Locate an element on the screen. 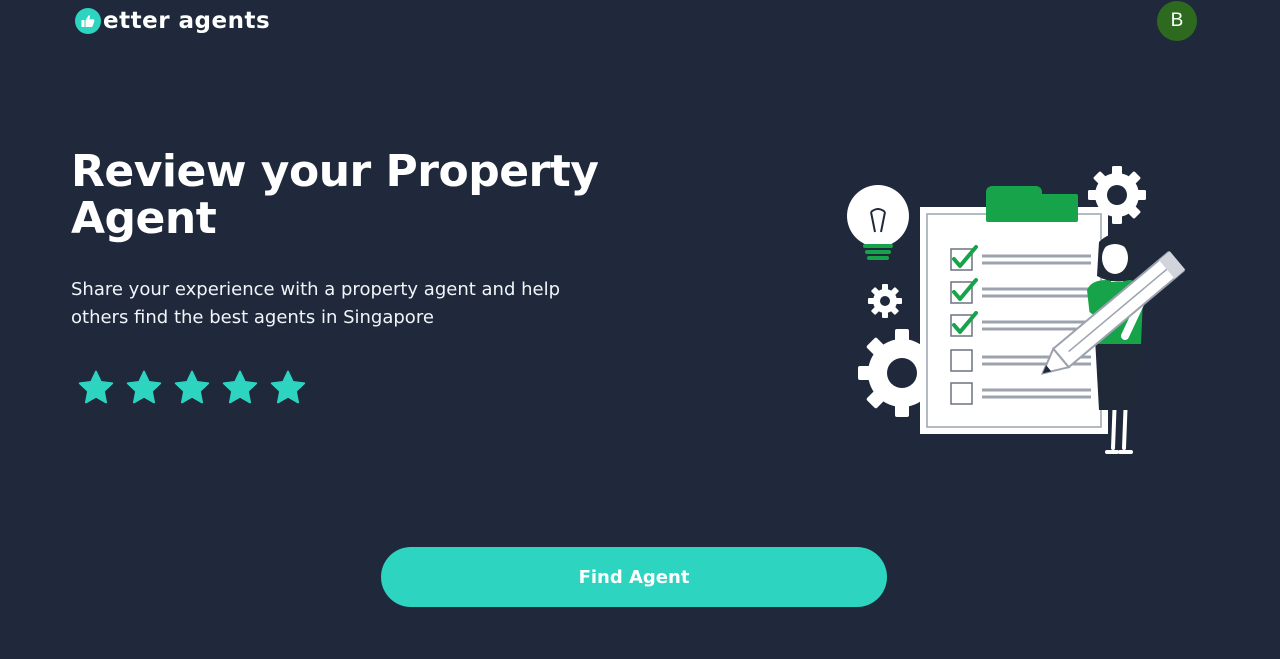  lightbulb-icon is located at coordinates (878, 222).